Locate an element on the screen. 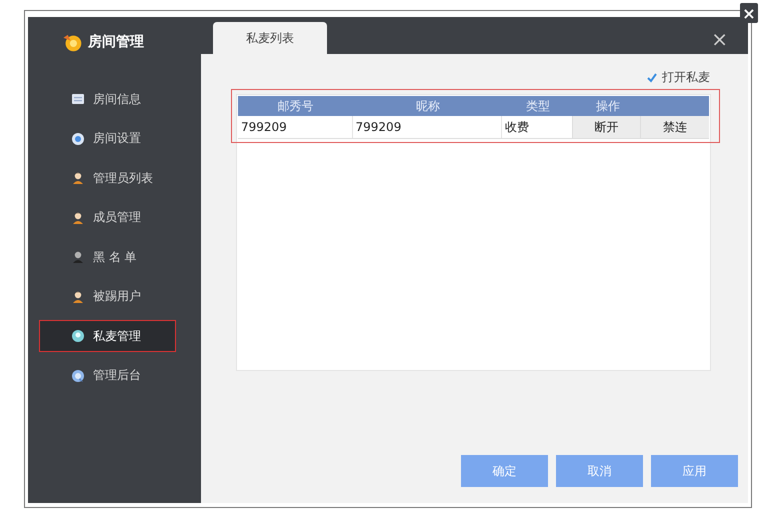  sidebar-label: 被踢用户 is located at coordinates (117, 296).